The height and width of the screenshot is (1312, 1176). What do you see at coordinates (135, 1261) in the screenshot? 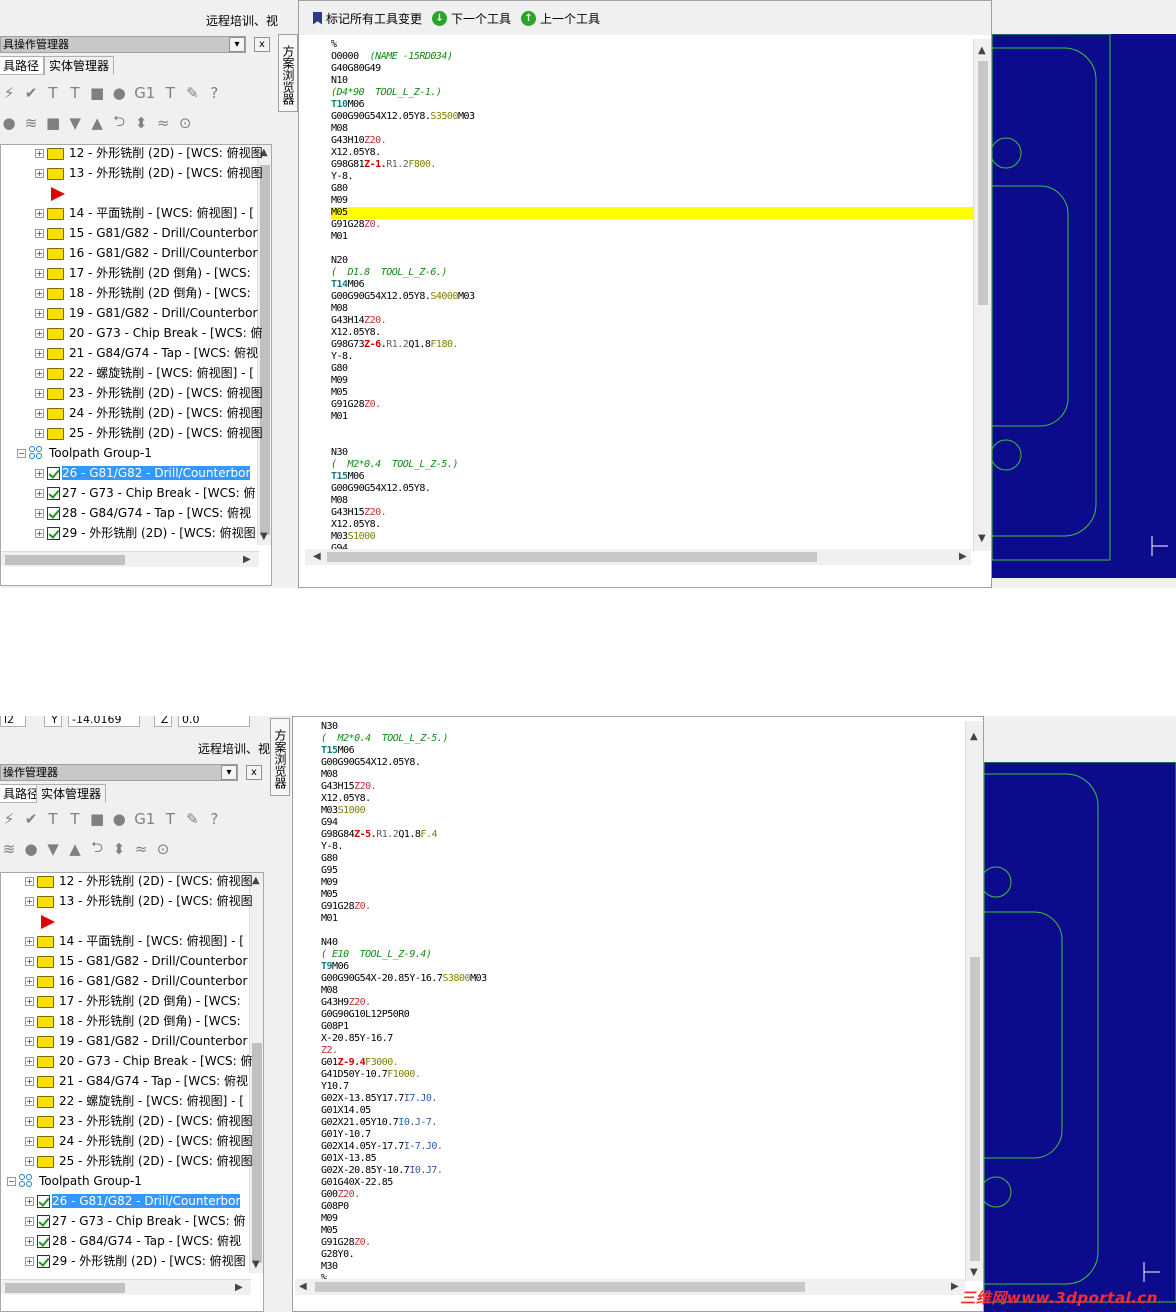
I see `tree-item: +29 - 外形铣削 (2D) - [WCS: 俯视图` at bounding box center [135, 1261].